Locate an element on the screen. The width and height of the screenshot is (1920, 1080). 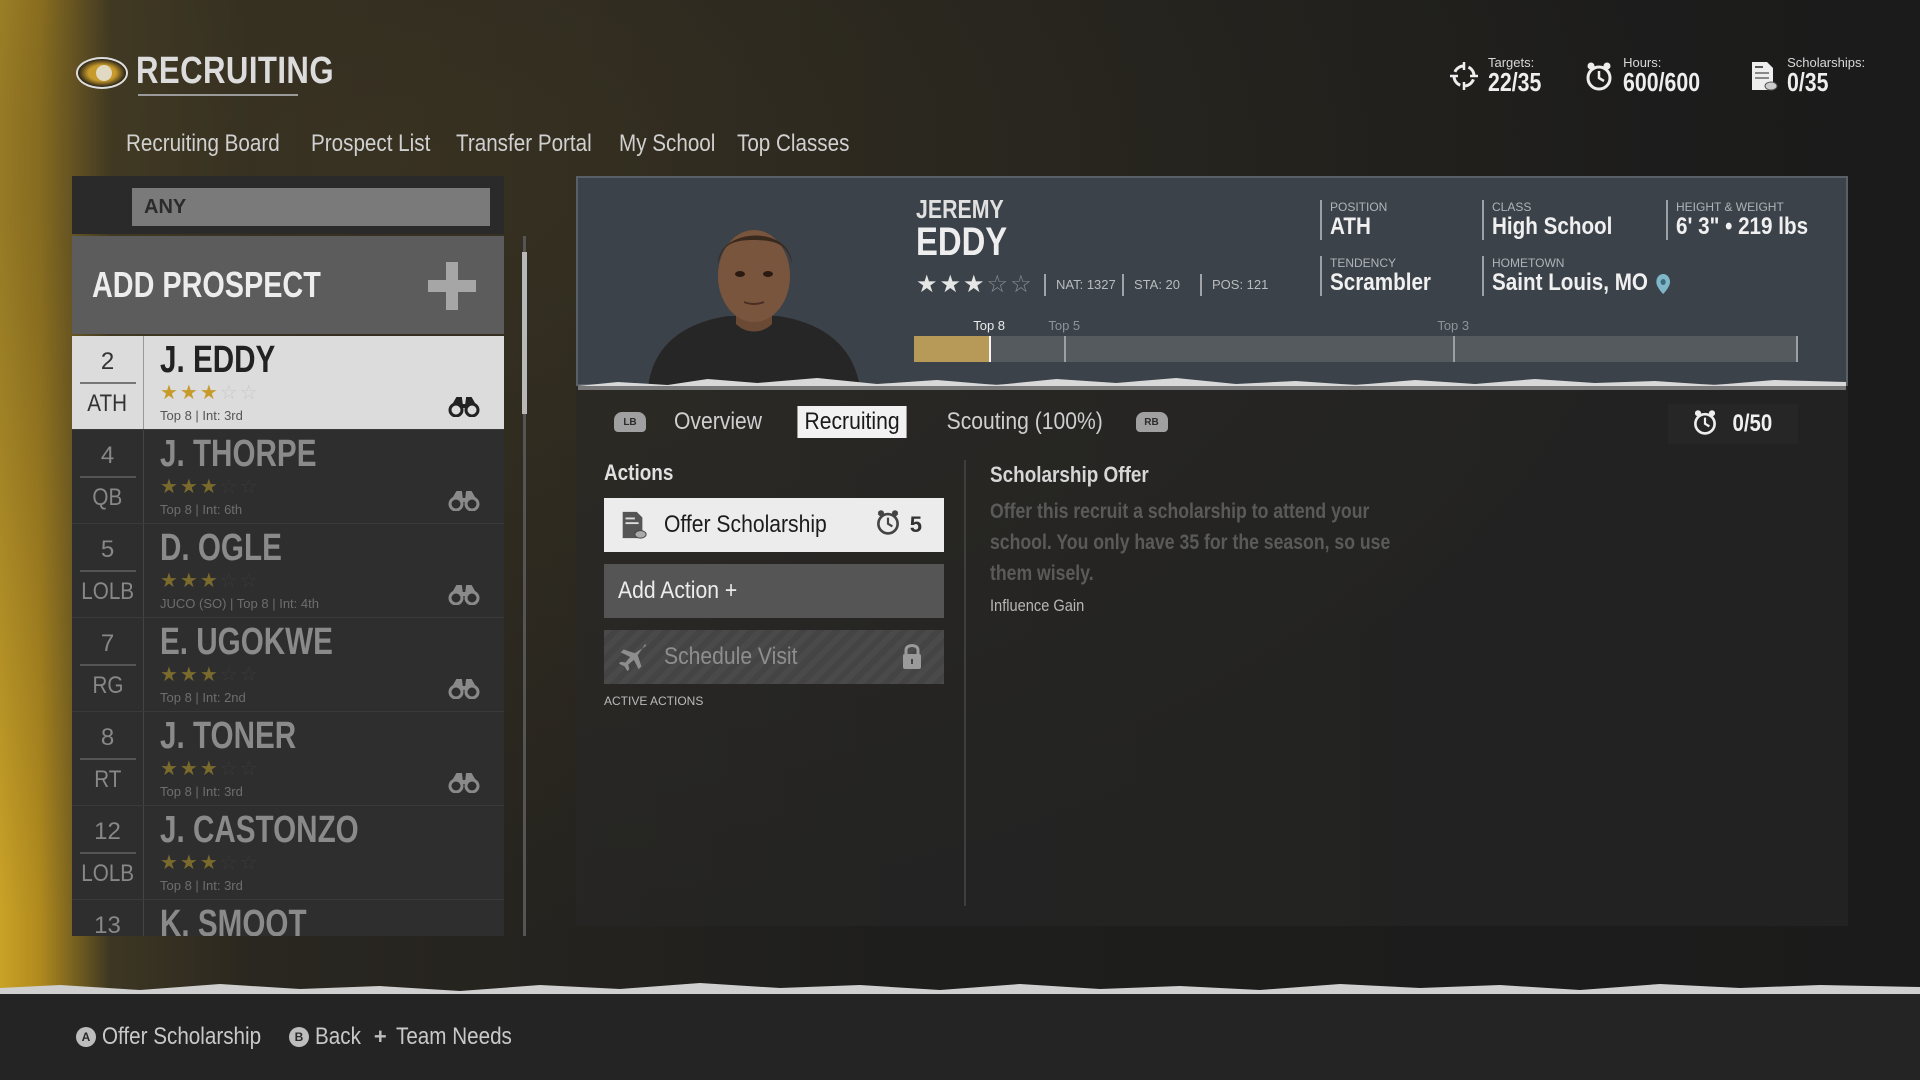
nav-transfer-portal: Transfer Portal is located at coordinates (524, 144).